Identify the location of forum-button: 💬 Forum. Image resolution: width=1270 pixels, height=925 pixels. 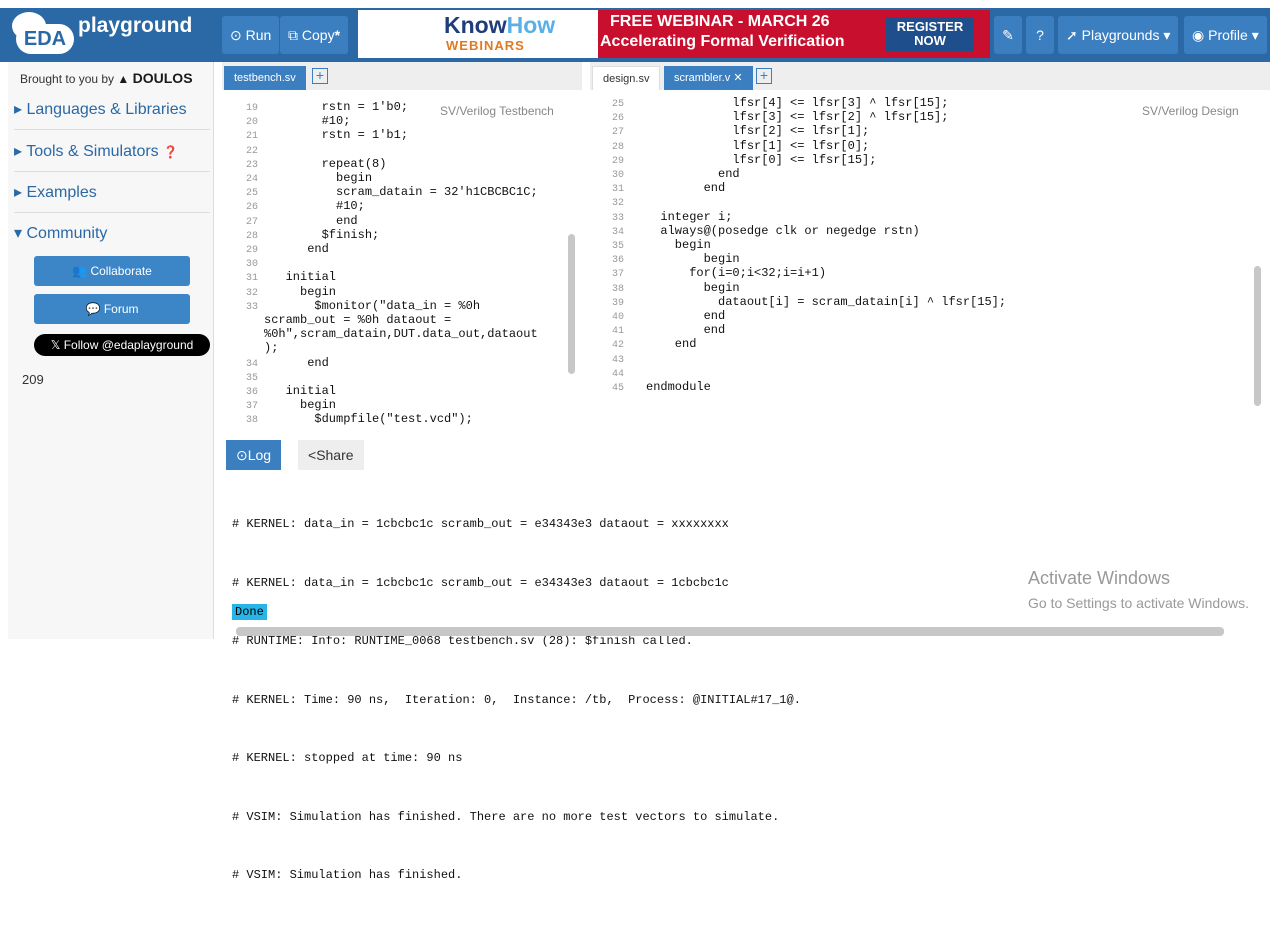
(112, 309).